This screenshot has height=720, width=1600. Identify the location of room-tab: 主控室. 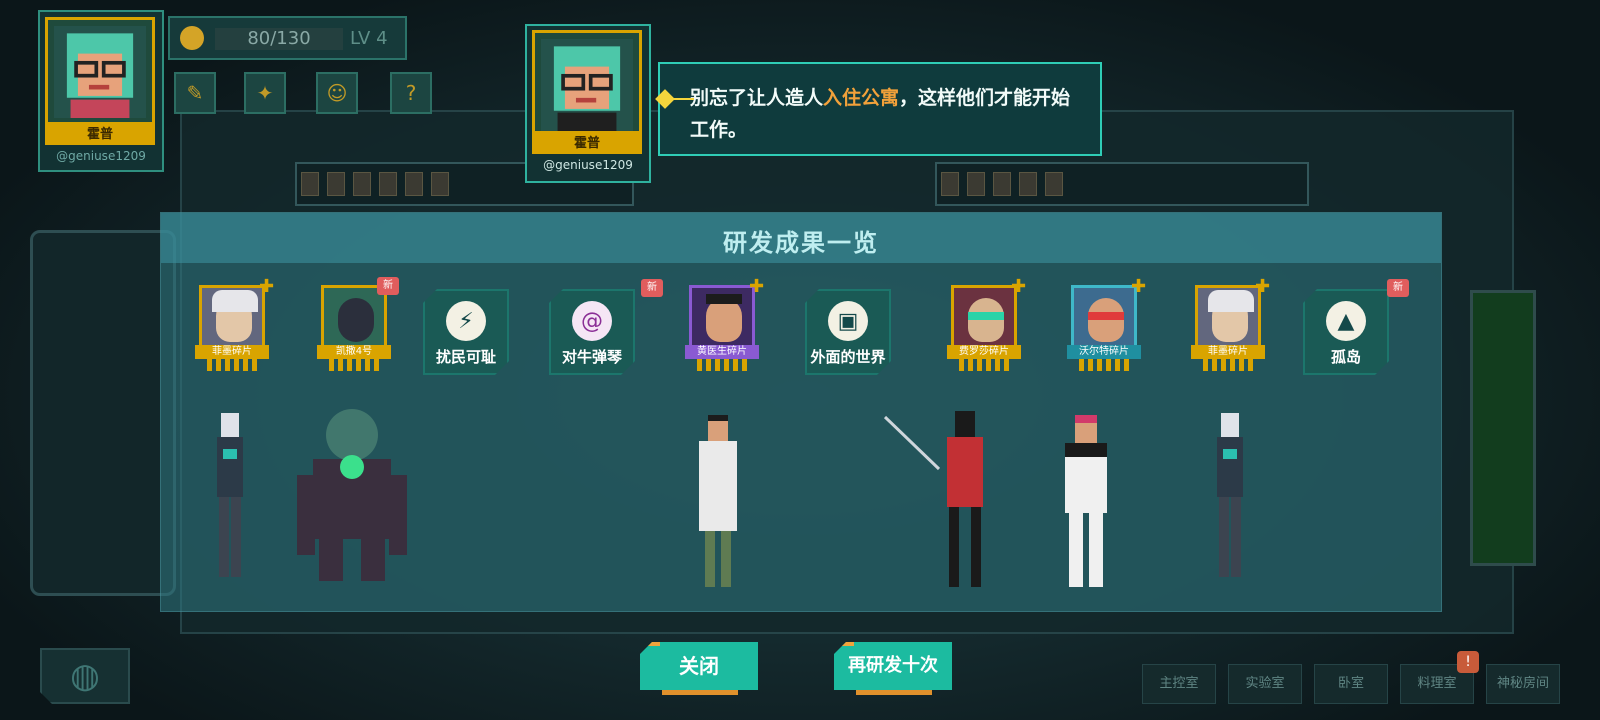
(1179, 684).